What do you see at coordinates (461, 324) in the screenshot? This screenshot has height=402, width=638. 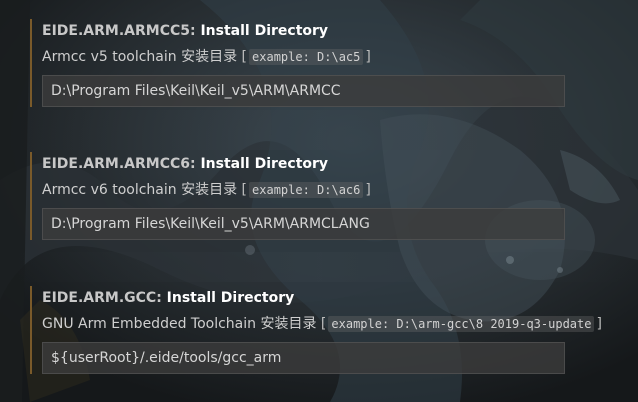 I see `example-code: example: D:\arm-gcc\8 2019-q3-update` at bounding box center [461, 324].